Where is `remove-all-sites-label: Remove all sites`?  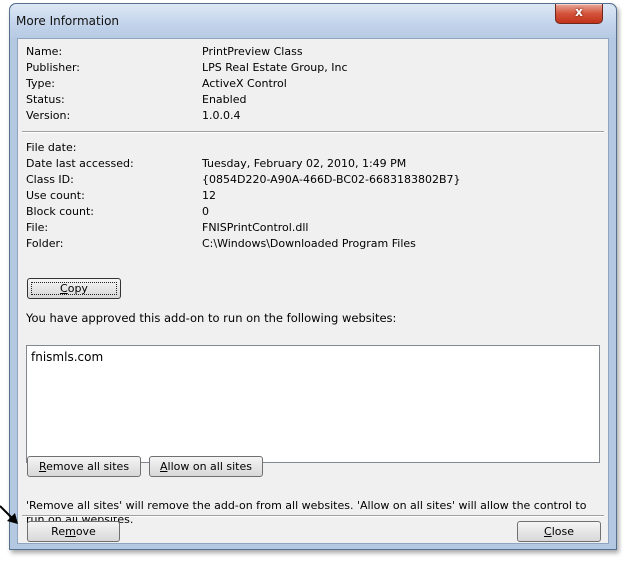
remove-all-sites-label: Remove all sites is located at coordinates (84, 466).